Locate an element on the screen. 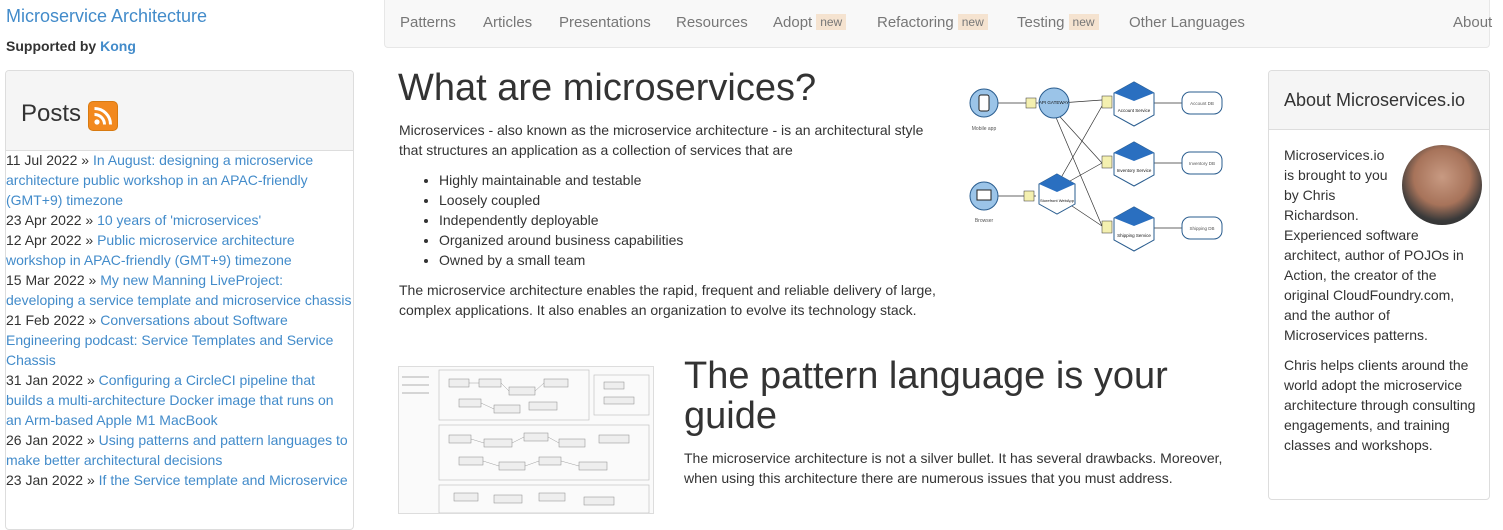  storefront-label: Storefront WebApp is located at coordinates (1057, 200).